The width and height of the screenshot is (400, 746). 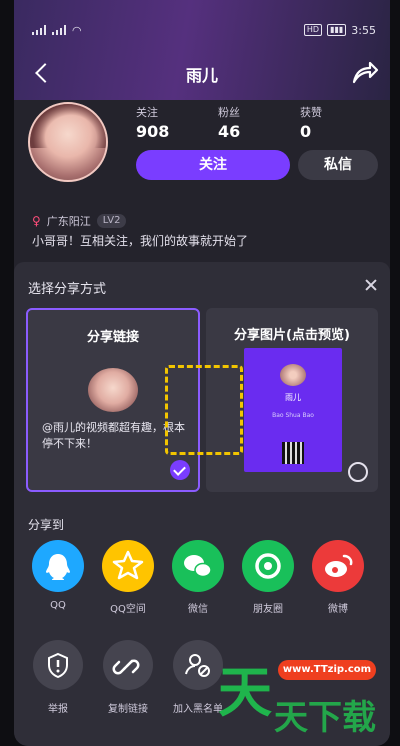 I want to click on wifi-icon: ◠, so click(x=77, y=30).